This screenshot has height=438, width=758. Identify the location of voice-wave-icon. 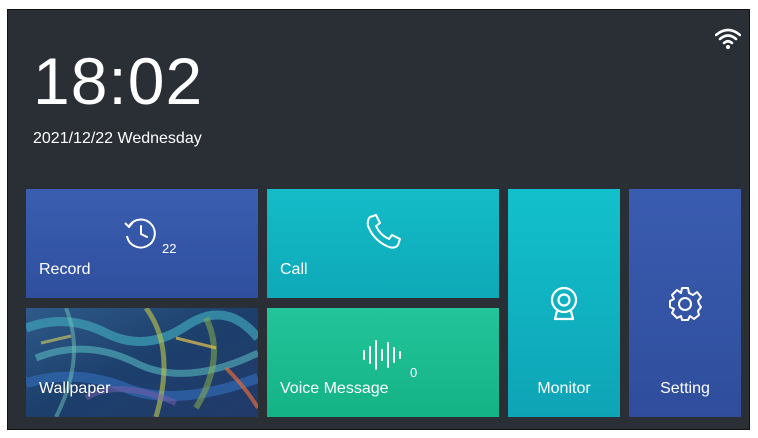
(382, 355).